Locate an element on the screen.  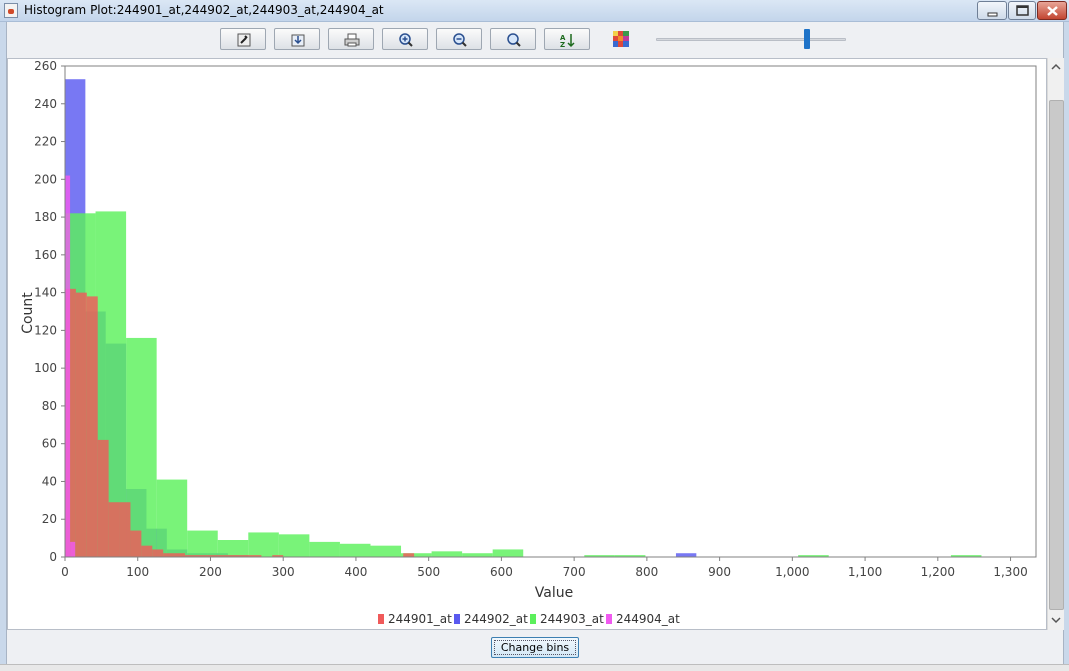
y-tick-label: 60 is located at coordinates (49, 444).